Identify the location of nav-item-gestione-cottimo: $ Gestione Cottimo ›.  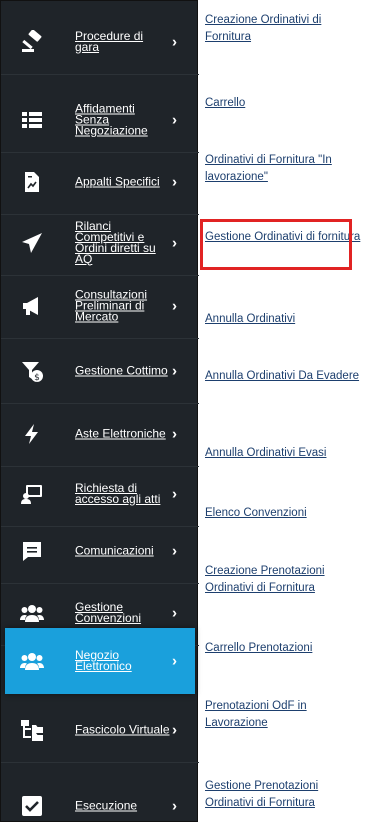
(100, 371).